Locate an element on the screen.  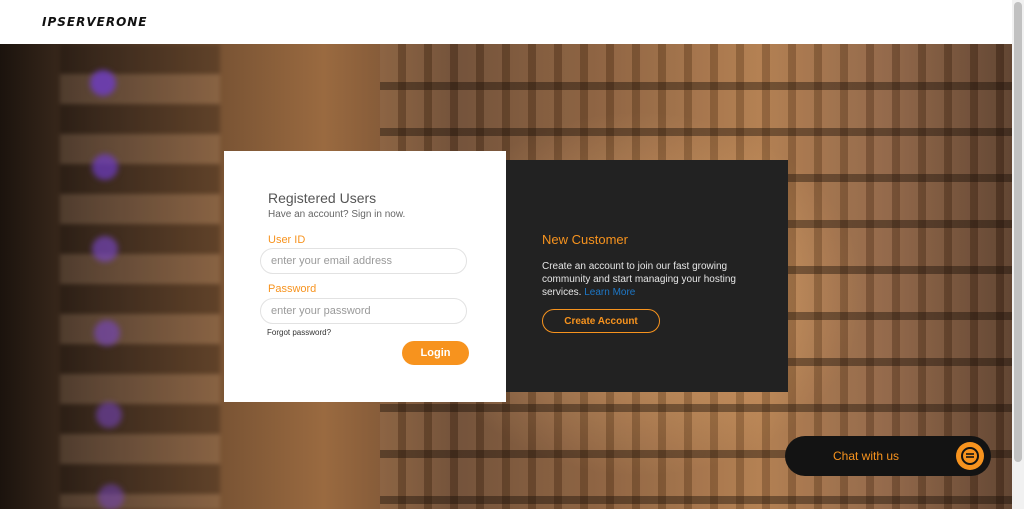
password-input is located at coordinates (363, 311).